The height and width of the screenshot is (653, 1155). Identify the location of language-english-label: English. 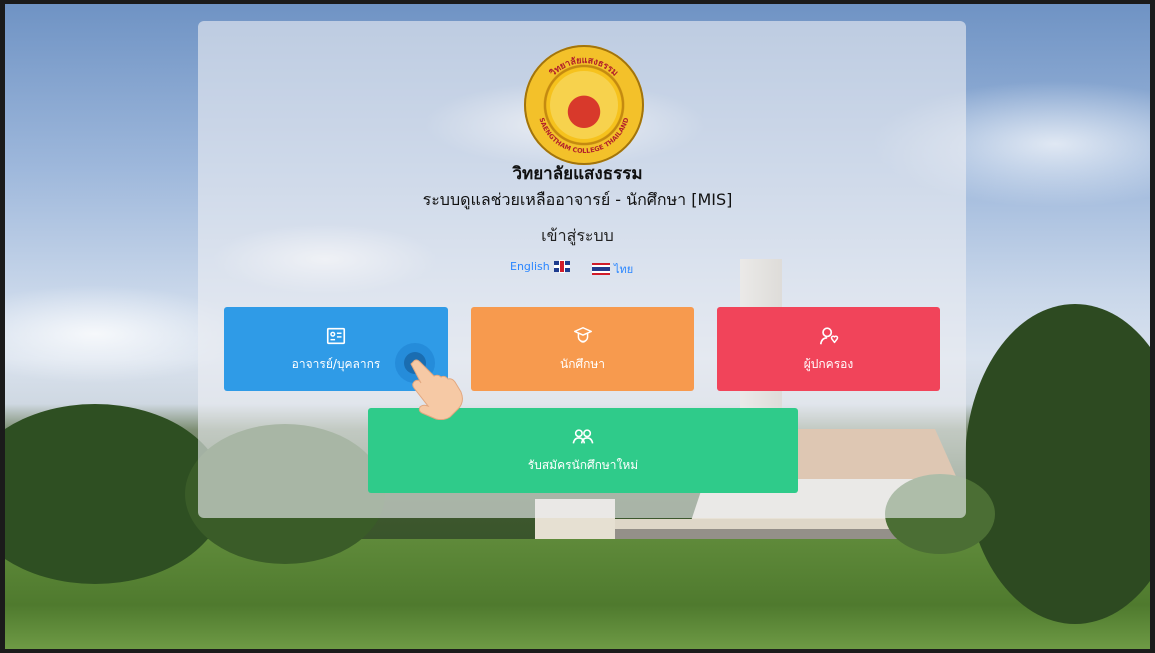
(530, 266).